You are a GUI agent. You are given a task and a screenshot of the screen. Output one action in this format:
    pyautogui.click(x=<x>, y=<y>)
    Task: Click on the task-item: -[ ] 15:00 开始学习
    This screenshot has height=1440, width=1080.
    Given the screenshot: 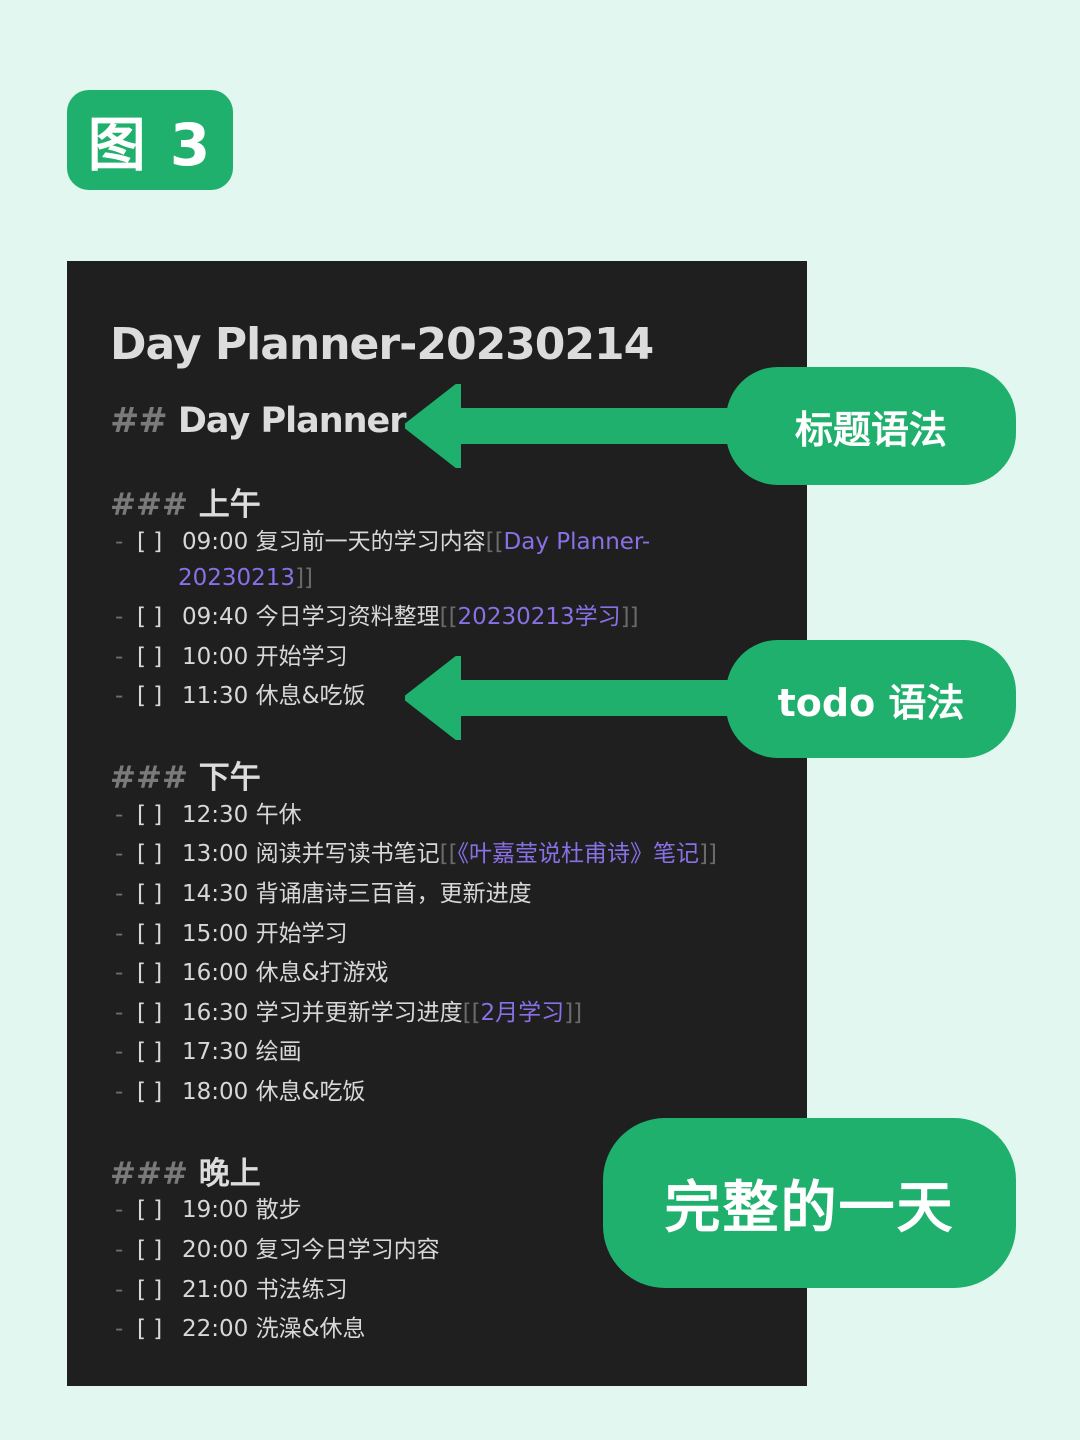 What is the action you would take?
    pyautogui.click(x=440, y=934)
    